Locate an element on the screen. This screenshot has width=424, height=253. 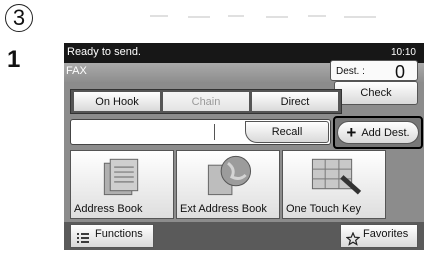
add-dest-highlight: + Add Dest. is located at coordinates (378, 132).